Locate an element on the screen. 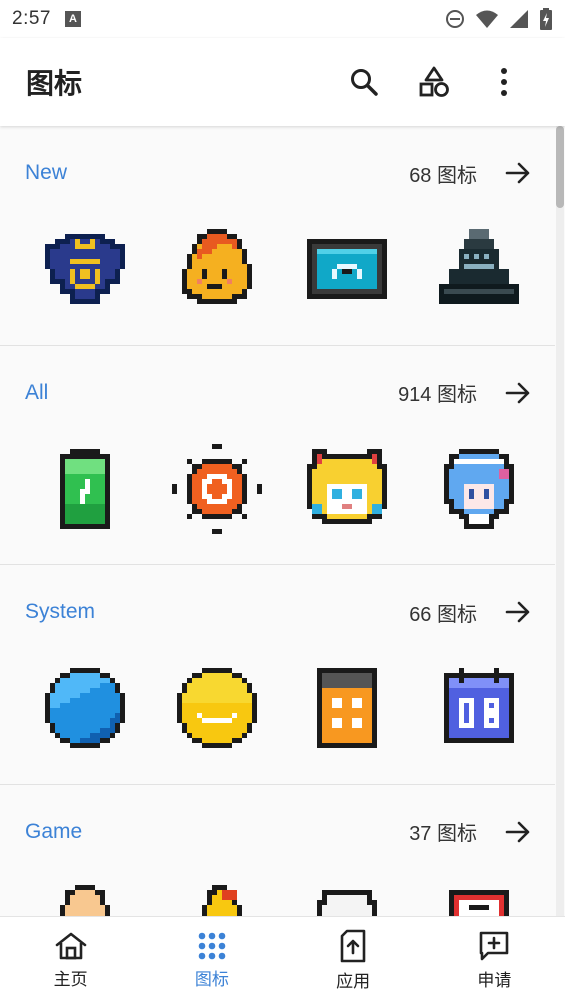 The width and height of the screenshot is (565, 1004). section-header: All 914 图标 is located at coordinates (279, 393).